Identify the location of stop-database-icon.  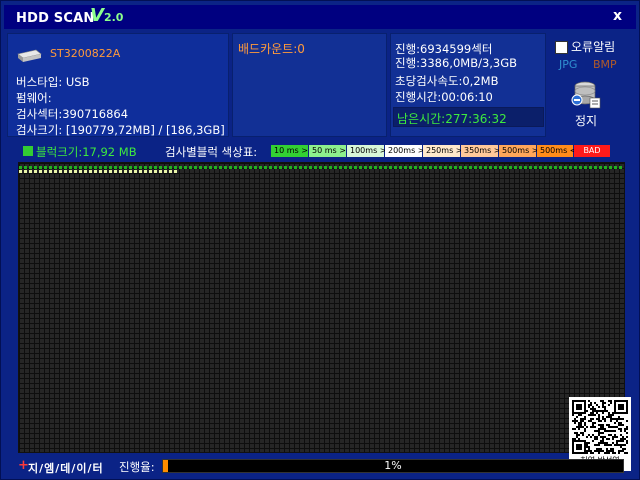
(587, 94).